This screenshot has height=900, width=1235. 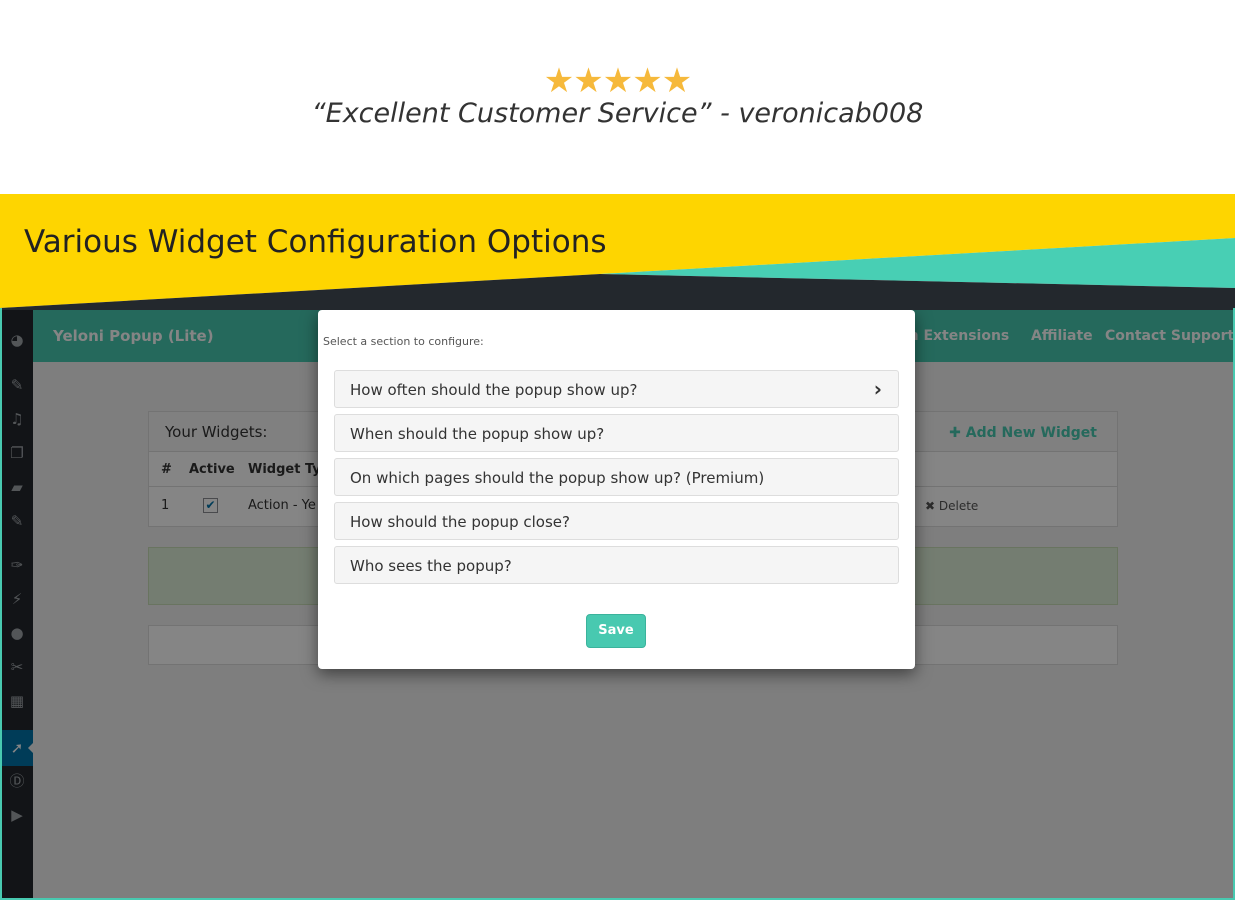 What do you see at coordinates (477, 434) in the screenshot?
I see `section-label: When should the popup show up?` at bounding box center [477, 434].